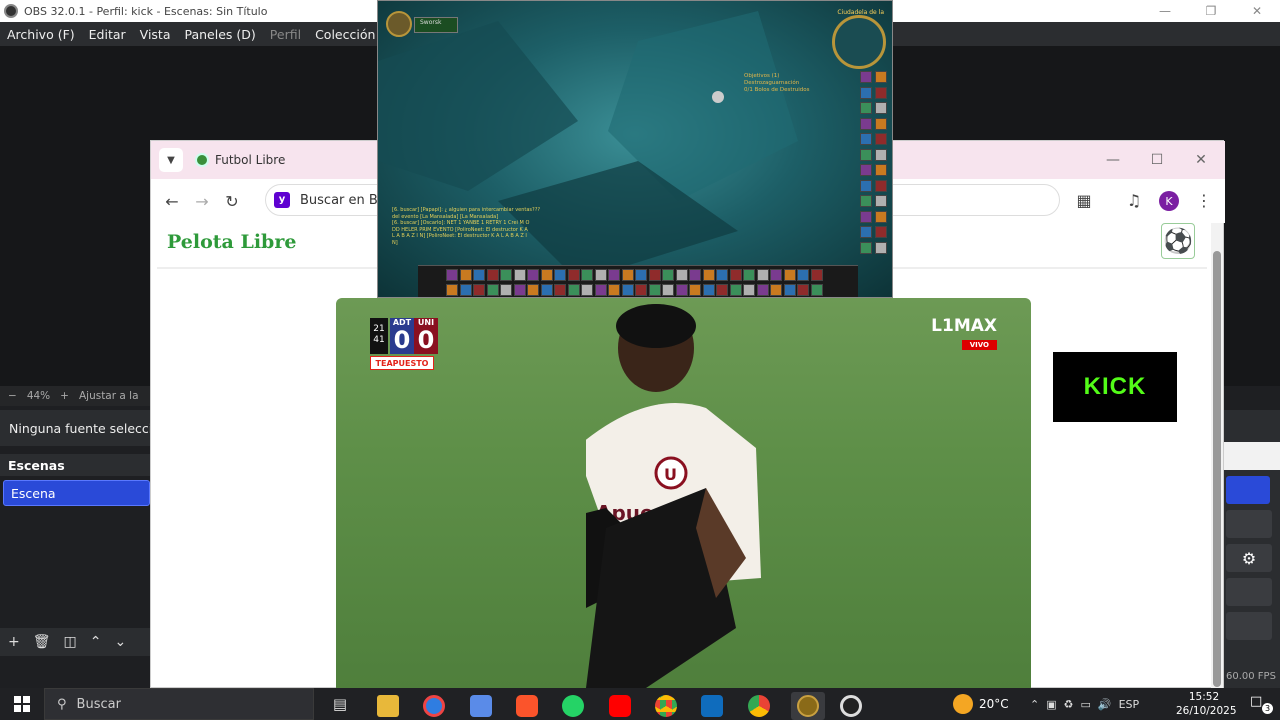 The height and width of the screenshot is (720, 1280). Describe the element at coordinates (1249, 558) in the screenshot. I see `settings-icon: ⚙` at that location.